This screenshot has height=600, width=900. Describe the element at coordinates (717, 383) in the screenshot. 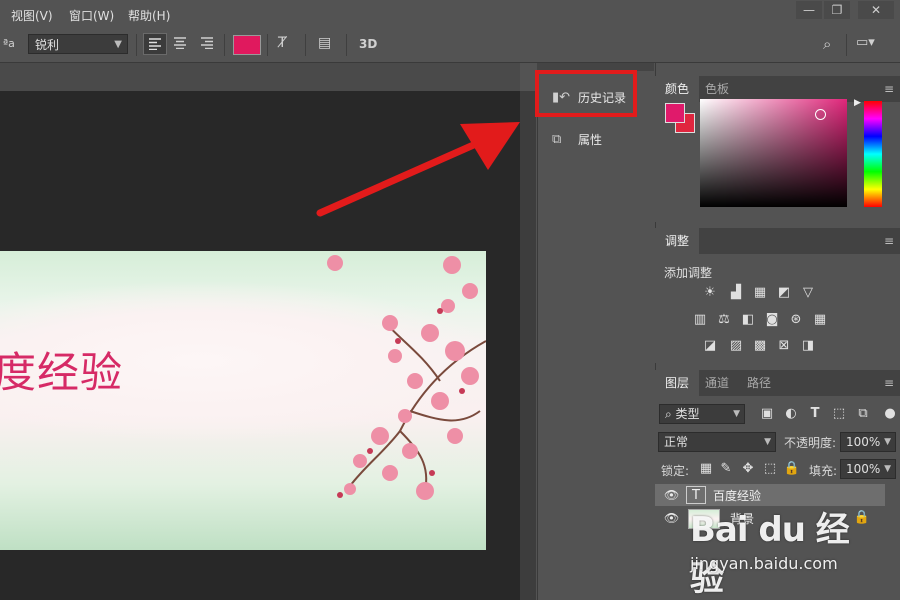

I see `tab-channels: 通道` at that location.